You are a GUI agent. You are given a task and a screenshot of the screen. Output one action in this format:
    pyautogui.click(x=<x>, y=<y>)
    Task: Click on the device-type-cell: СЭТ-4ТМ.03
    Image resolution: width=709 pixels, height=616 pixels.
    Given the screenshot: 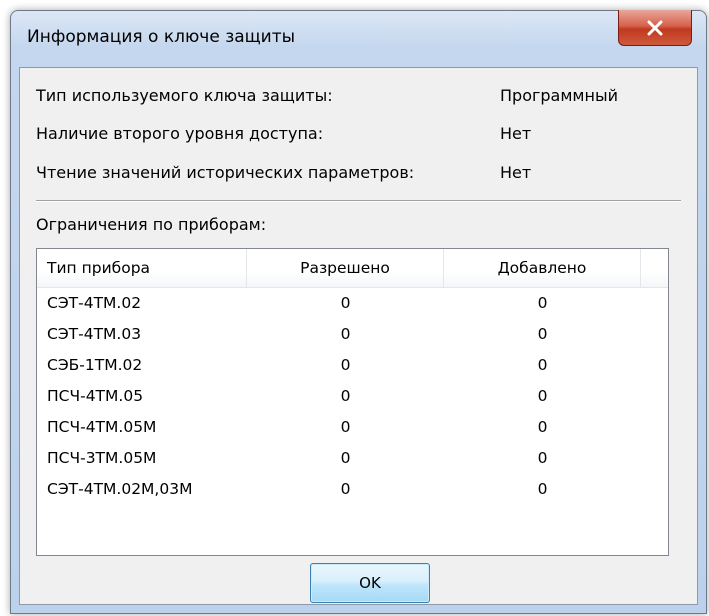 What is the action you would take?
    pyautogui.click(x=94, y=334)
    